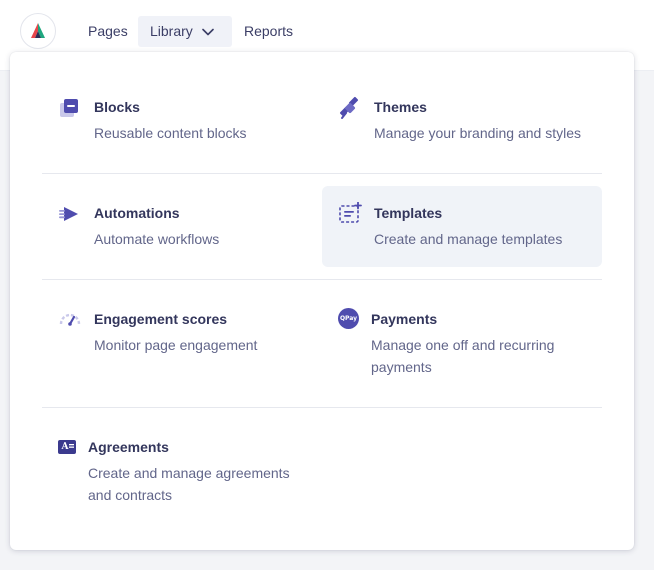  I want to click on gauge-icon, so click(70, 318).